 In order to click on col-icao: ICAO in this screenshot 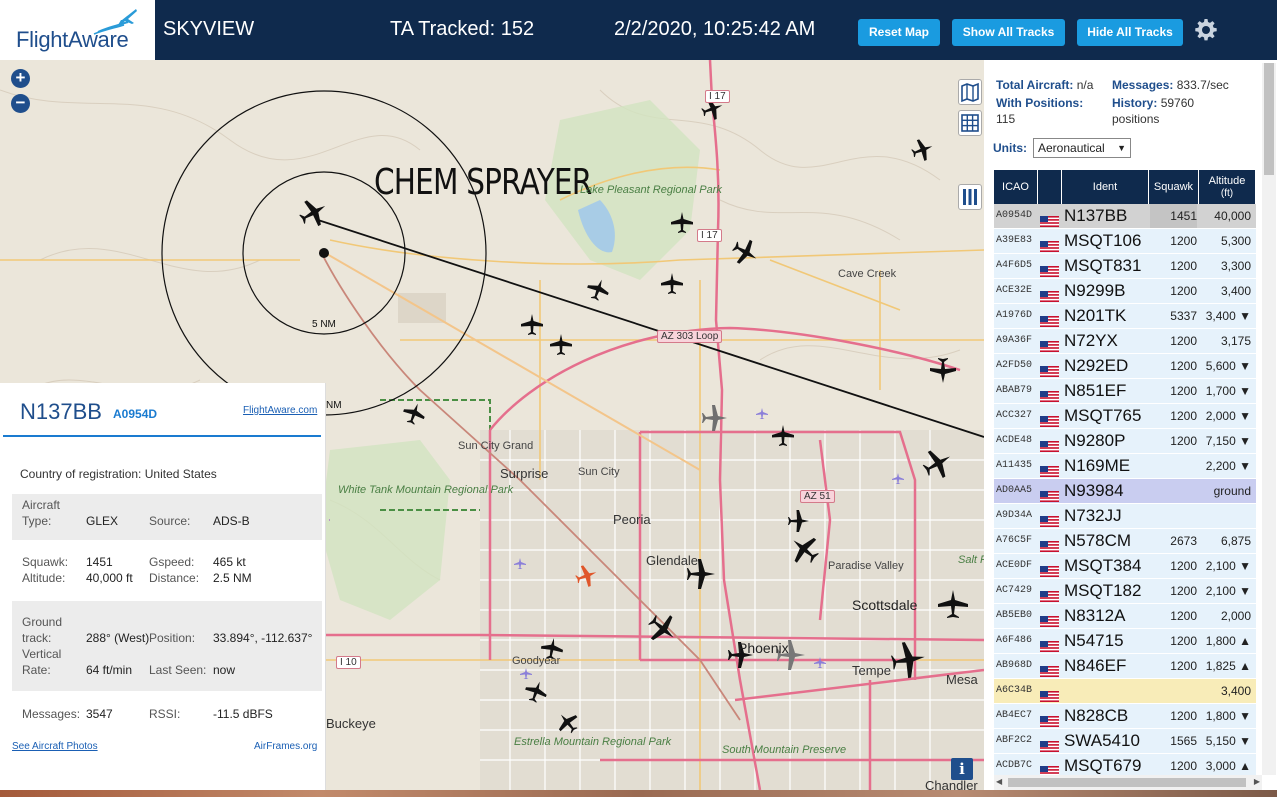, I will do `click(1016, 187)`.